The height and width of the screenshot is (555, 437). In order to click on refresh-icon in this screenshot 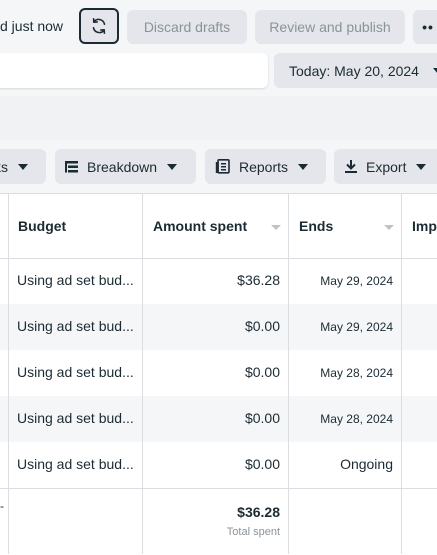, I will do `click(99, 26)`.